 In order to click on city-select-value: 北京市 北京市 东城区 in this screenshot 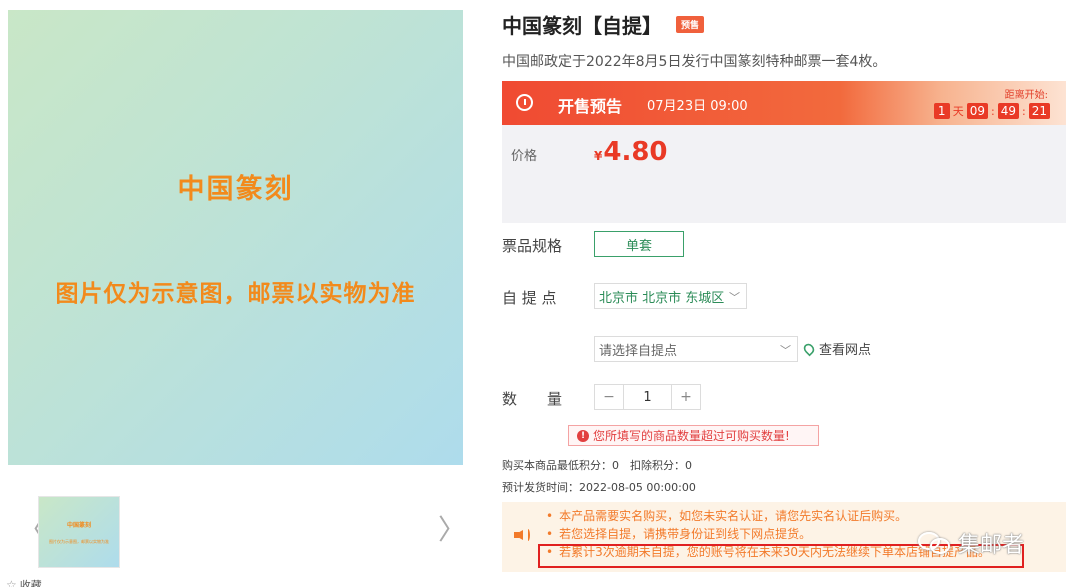, I will do `click(662, 298)`.